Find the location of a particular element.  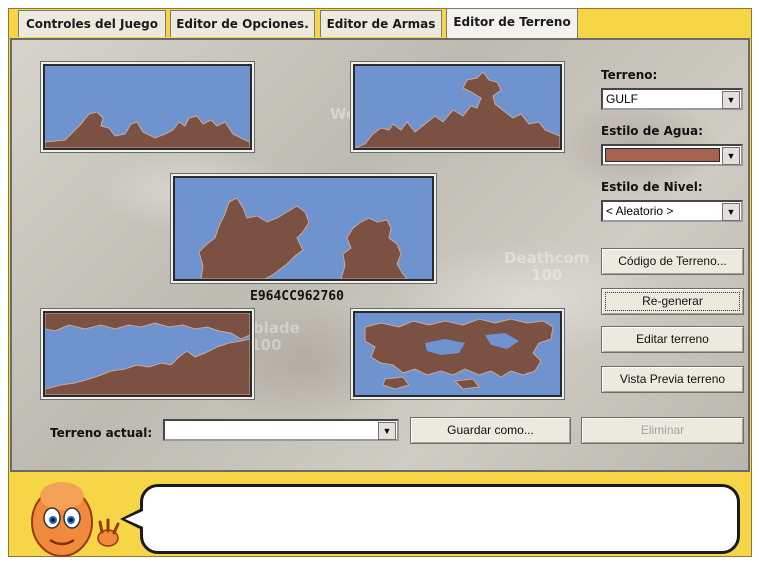

terreno-select-value: GULF is located at coordinates (622, 99).